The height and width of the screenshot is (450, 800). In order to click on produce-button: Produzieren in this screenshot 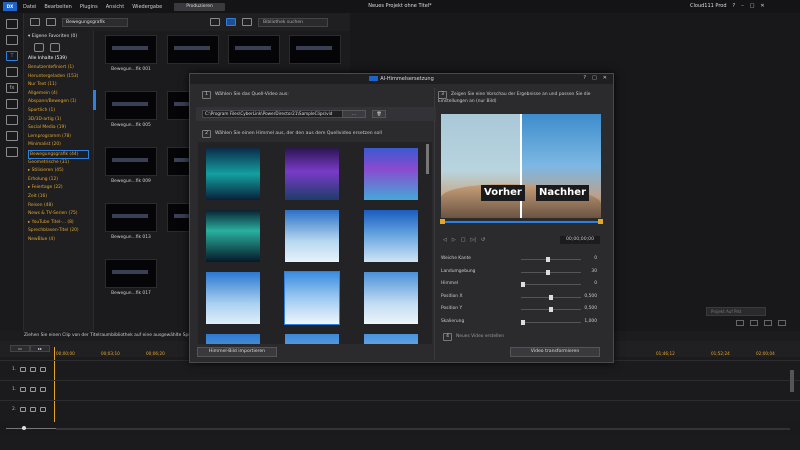, I will do `click(199, 6)`.